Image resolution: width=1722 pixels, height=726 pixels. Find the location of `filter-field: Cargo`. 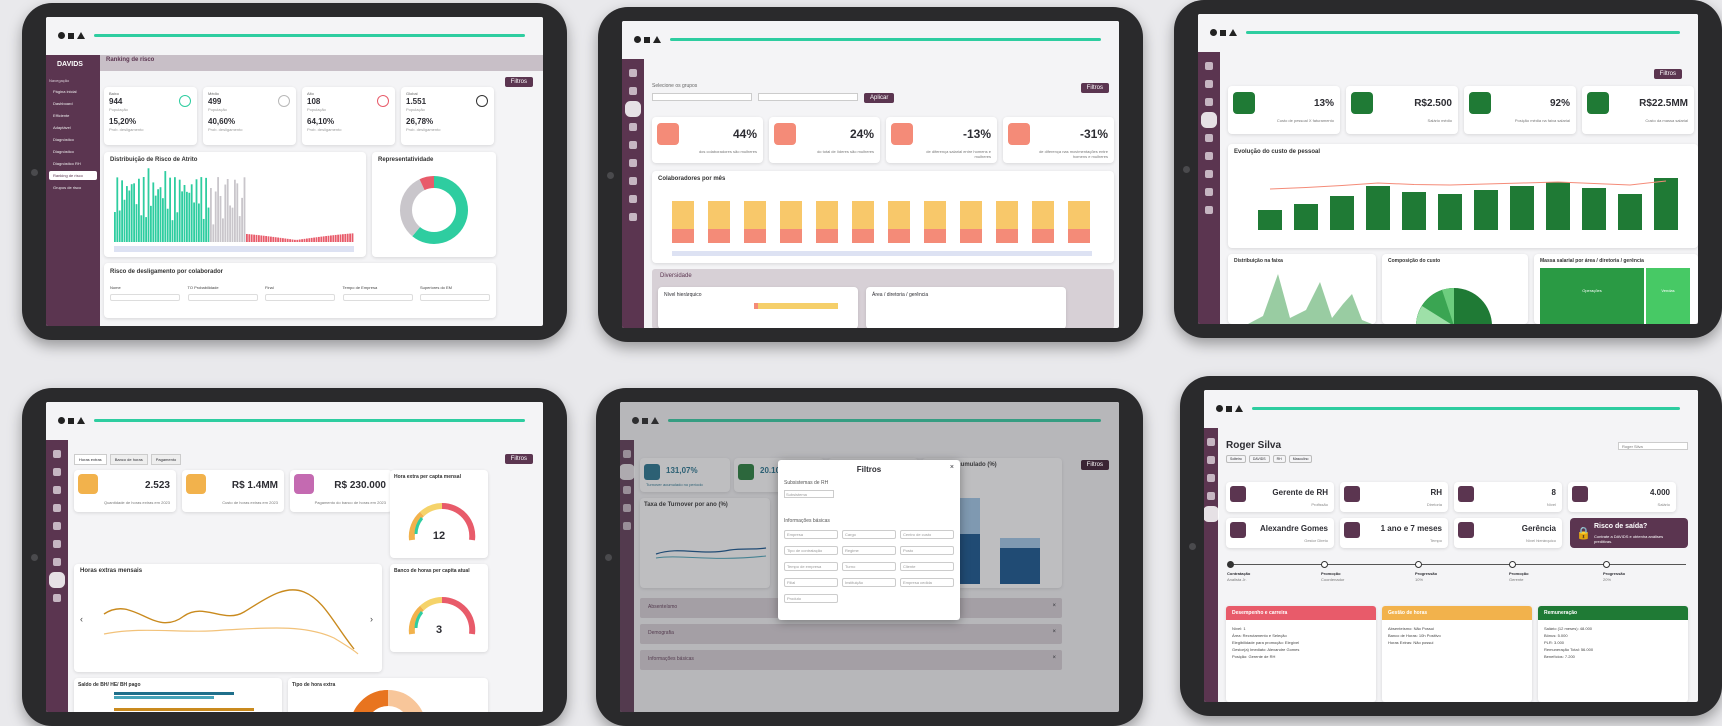

filter-field: Cargo is located at coordinates (869, 534).